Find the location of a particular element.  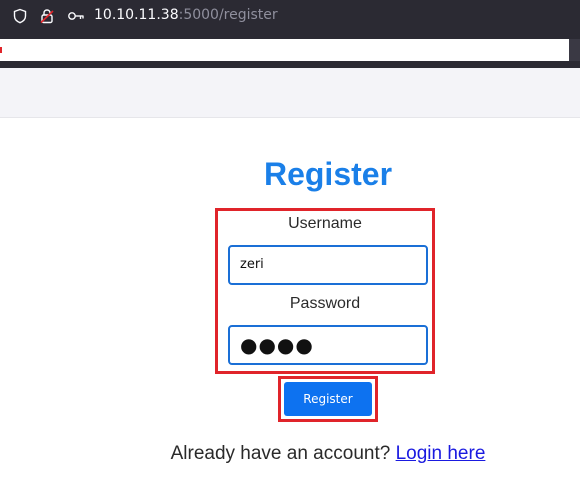

page-title: Register is located at coordinates (328, 174).